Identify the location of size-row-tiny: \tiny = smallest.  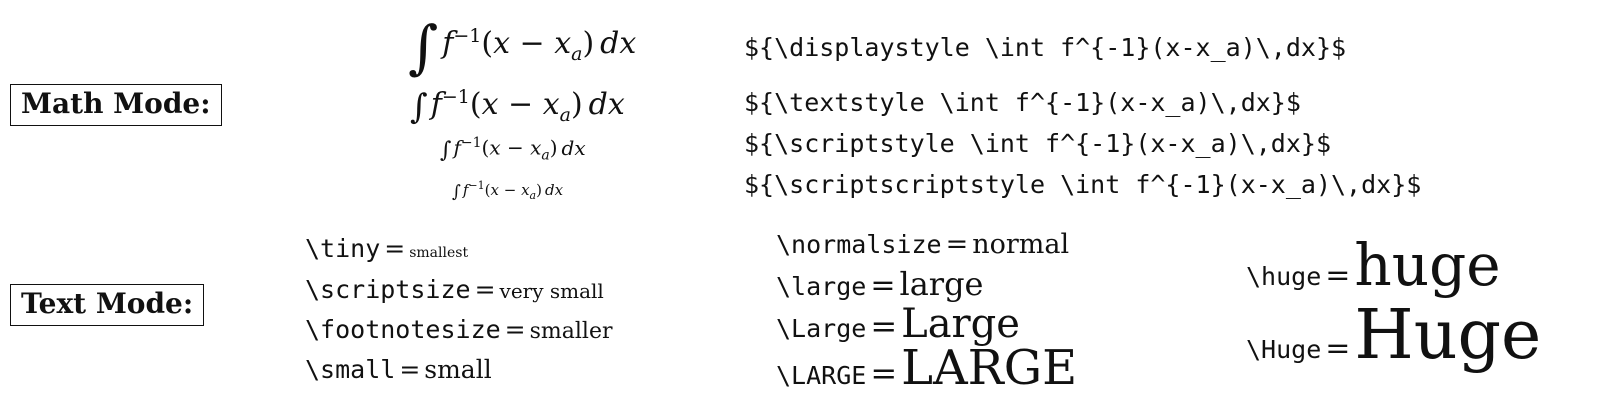
(386, 248).